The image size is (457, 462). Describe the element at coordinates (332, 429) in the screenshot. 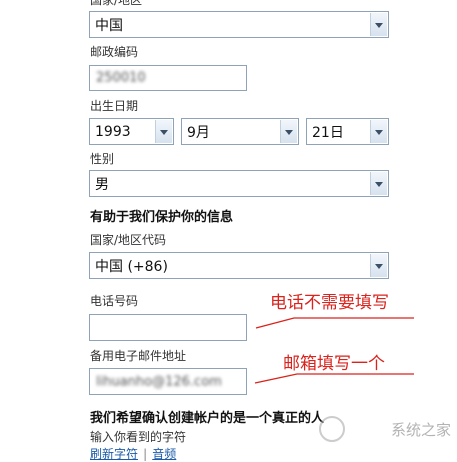

I see `watermark-logo-icon` at that location.